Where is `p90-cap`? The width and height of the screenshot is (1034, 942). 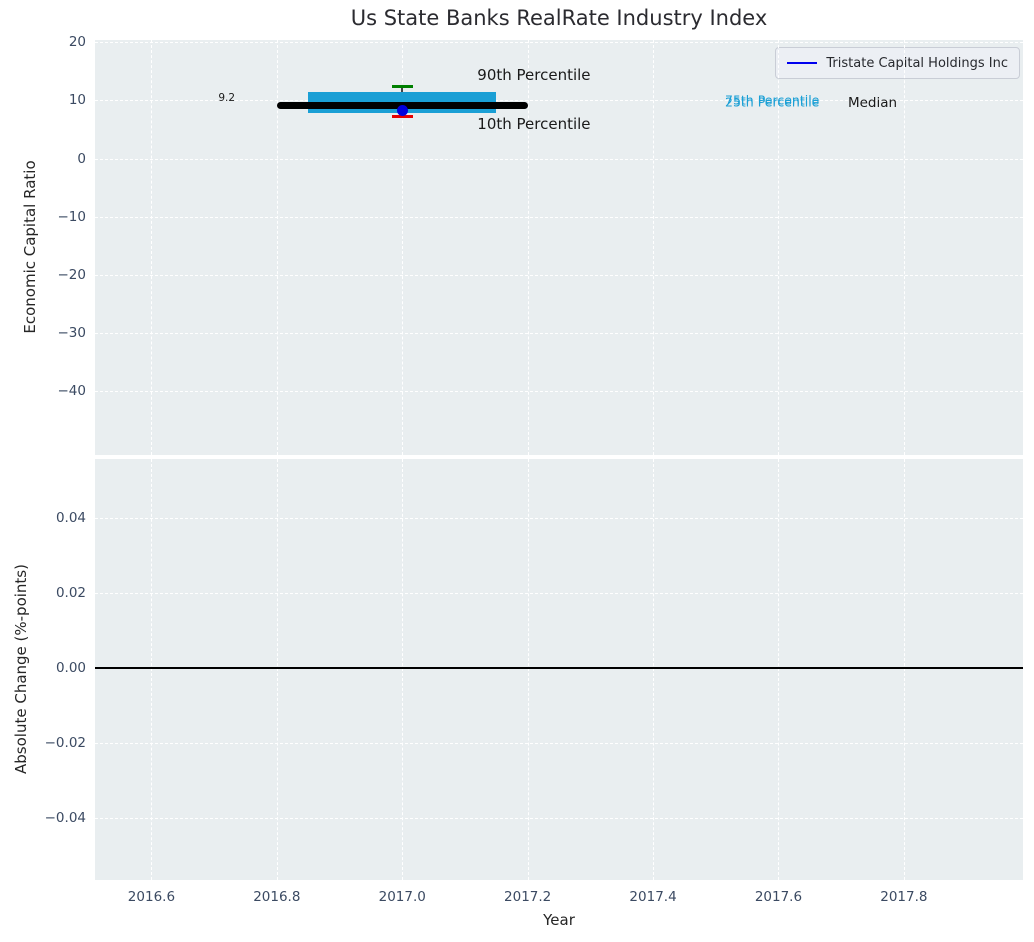
p90-cap is located at coordinates (402, 86).